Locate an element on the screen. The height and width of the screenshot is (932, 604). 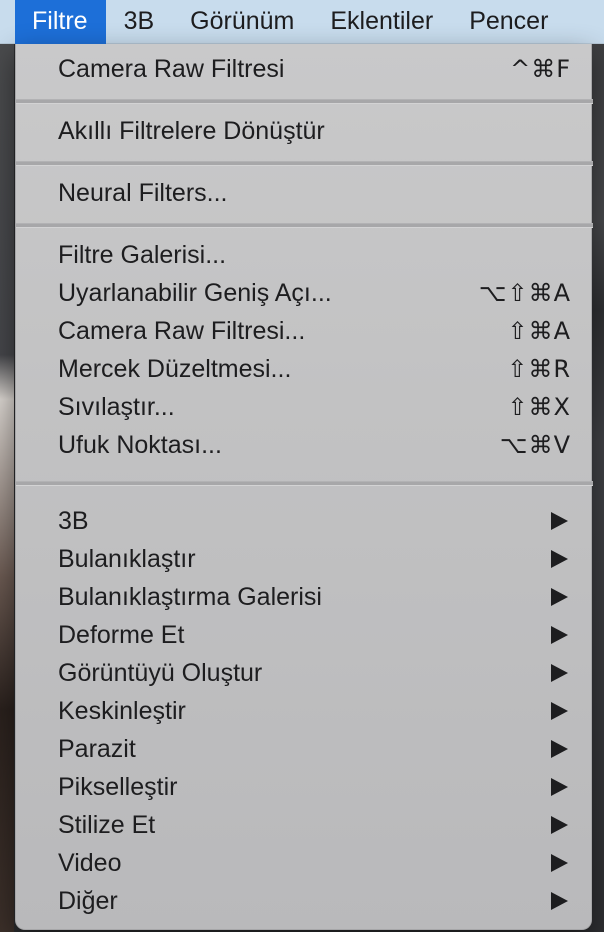
menu-item-shortcut: ^⌘F is located at coordinates (540, 69).